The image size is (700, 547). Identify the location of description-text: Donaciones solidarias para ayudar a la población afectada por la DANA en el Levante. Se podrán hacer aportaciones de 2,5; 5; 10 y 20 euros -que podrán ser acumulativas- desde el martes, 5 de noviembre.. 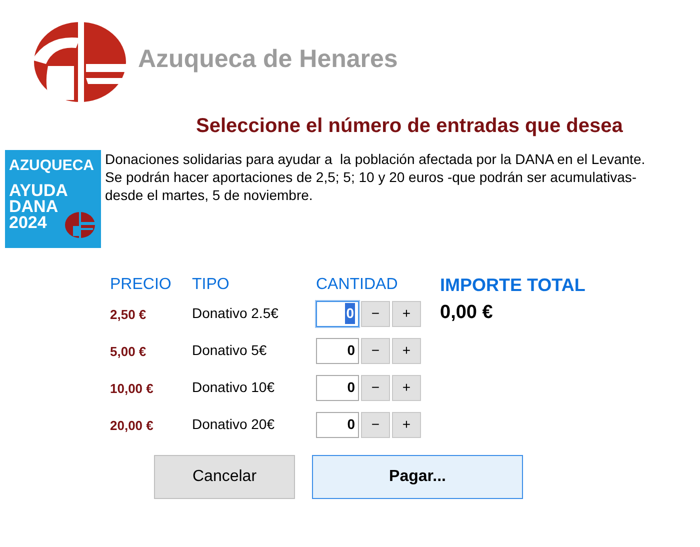
(375, 177).